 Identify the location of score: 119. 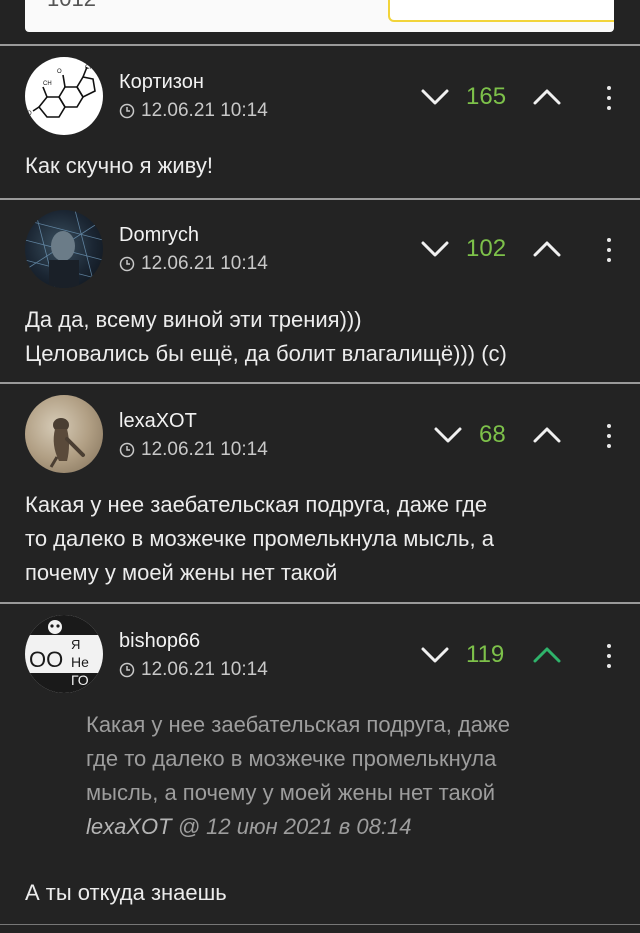
(485, 654).